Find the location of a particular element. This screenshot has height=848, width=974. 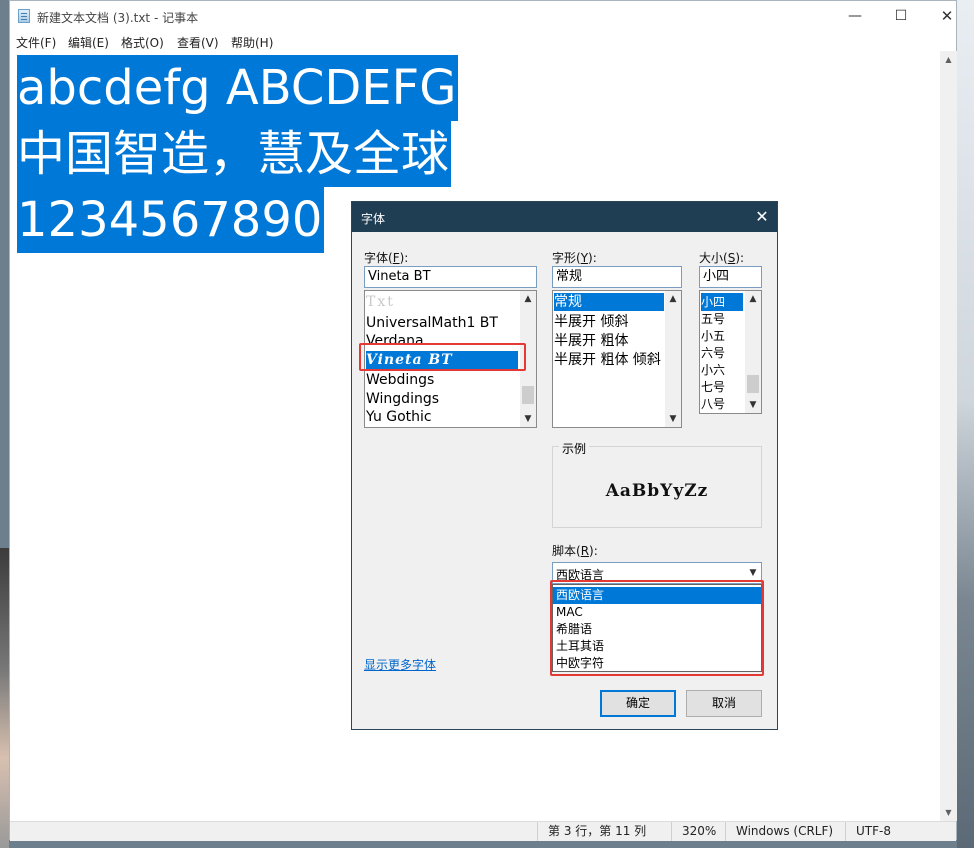

ok-button: 确定 is located at coordinates (638, 703).